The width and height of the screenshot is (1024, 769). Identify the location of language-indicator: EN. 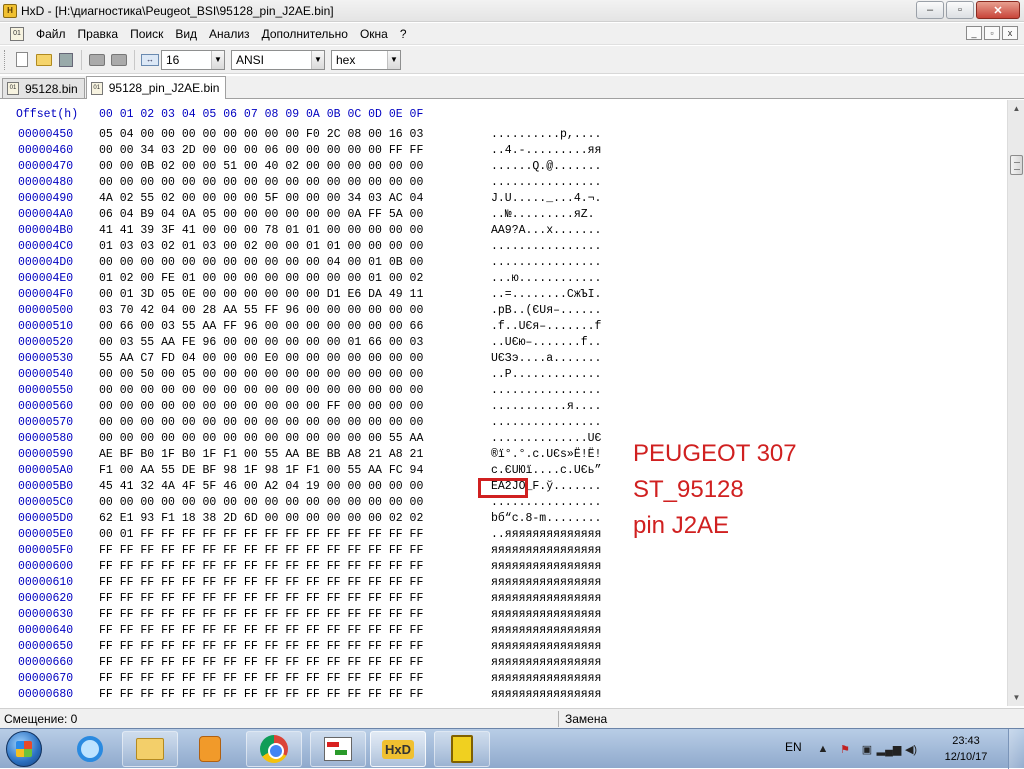
(793, 747).